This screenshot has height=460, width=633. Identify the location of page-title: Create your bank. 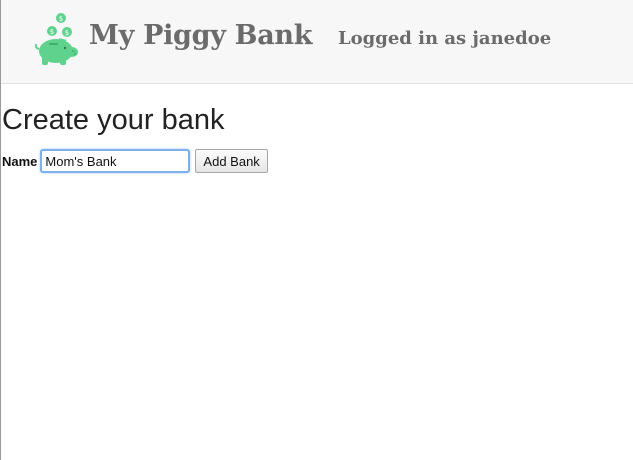
(113, 120).